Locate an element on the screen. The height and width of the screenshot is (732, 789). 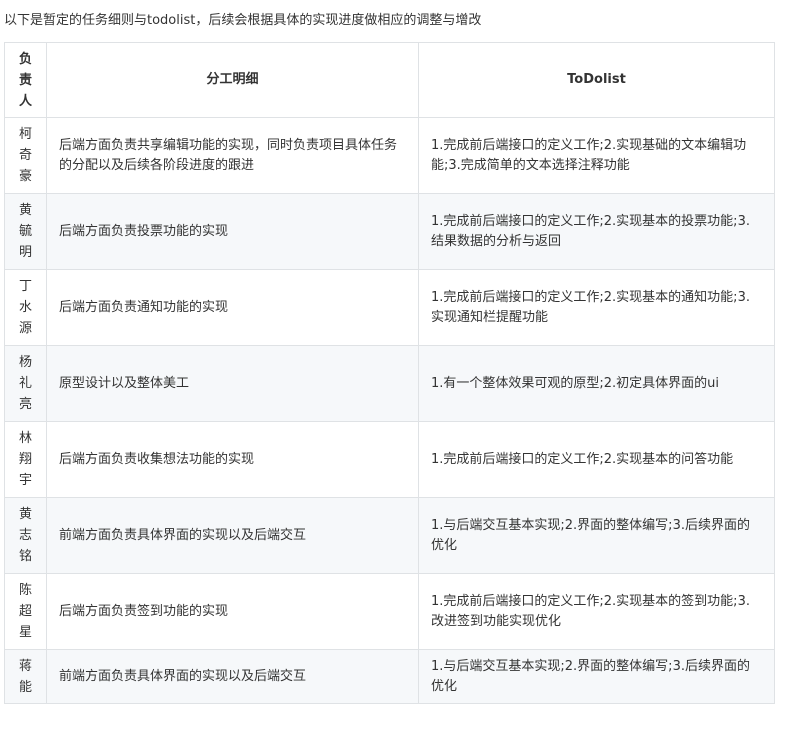
cell-person: 杨礼亮 is located at coordinates (25, 383).